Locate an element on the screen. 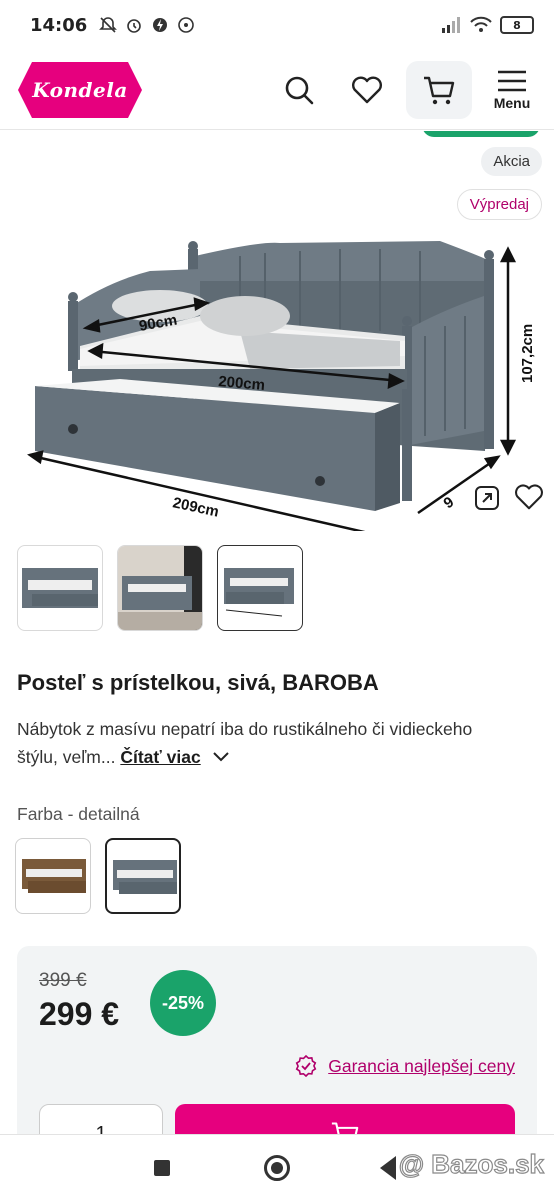 The image size is (554, 1200). discount-badge: -25% is located at coordinates (183, 1003).